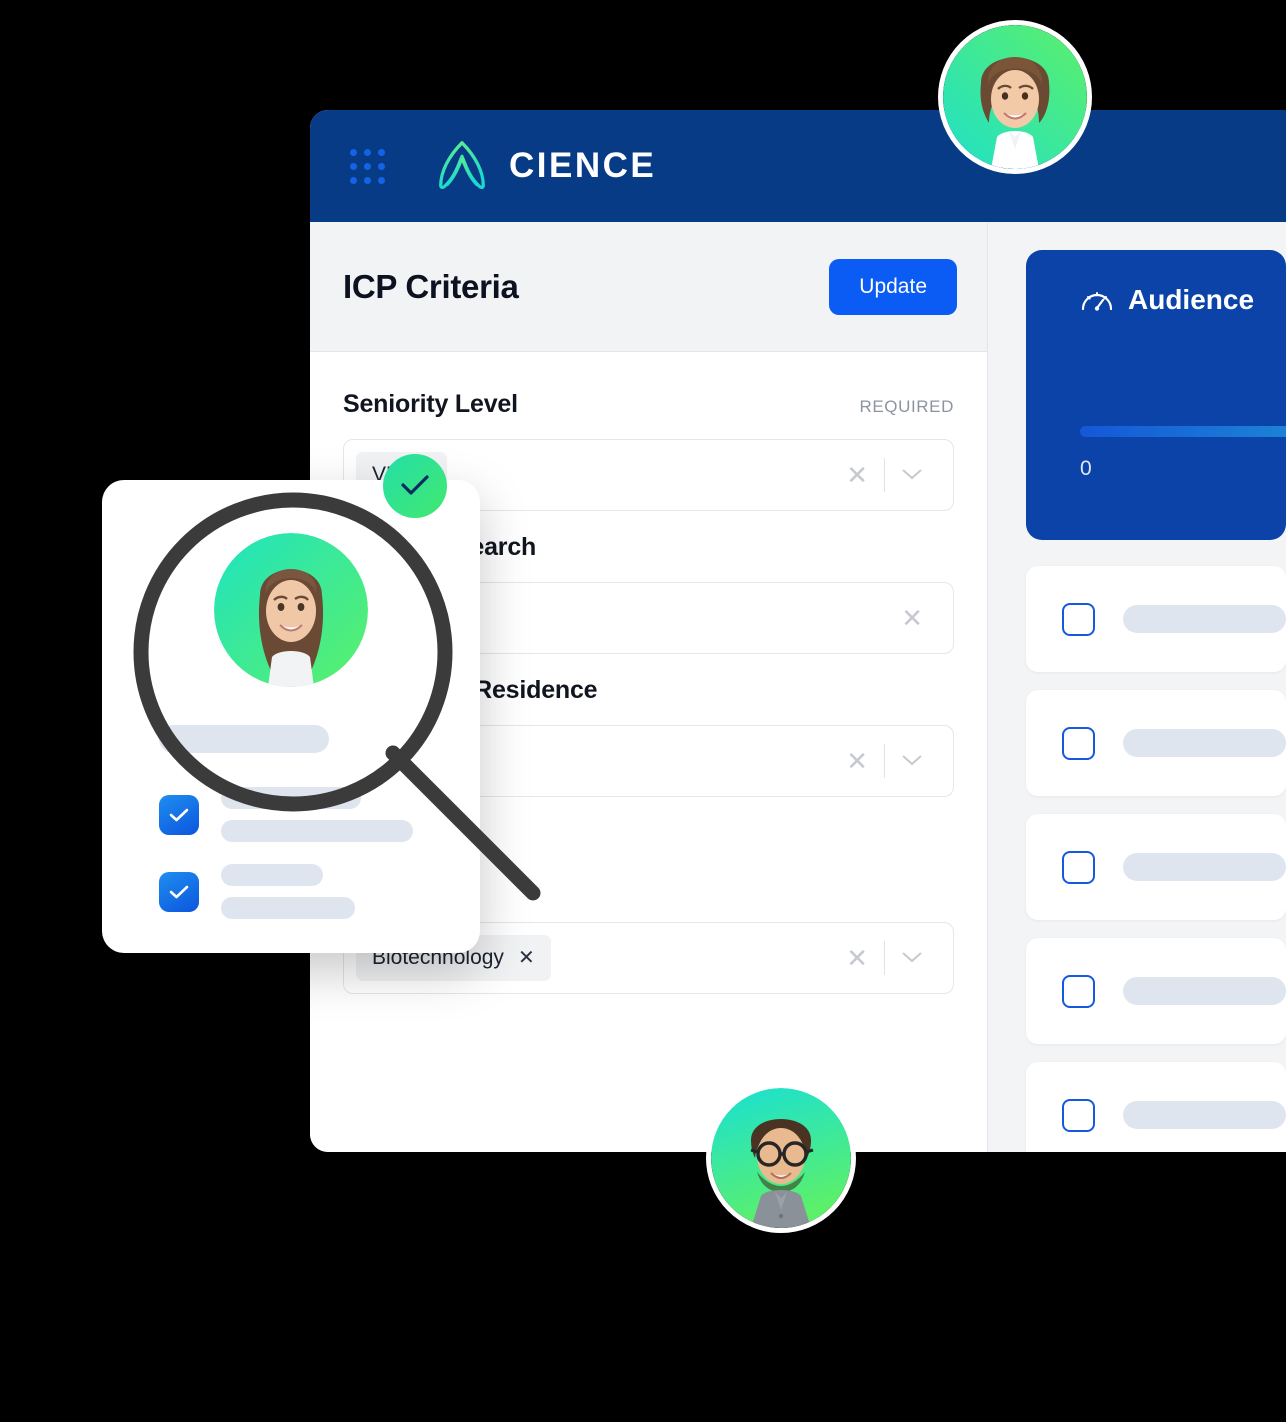  I want to click on chip-remove-icon: ✕, so click(526, 958).